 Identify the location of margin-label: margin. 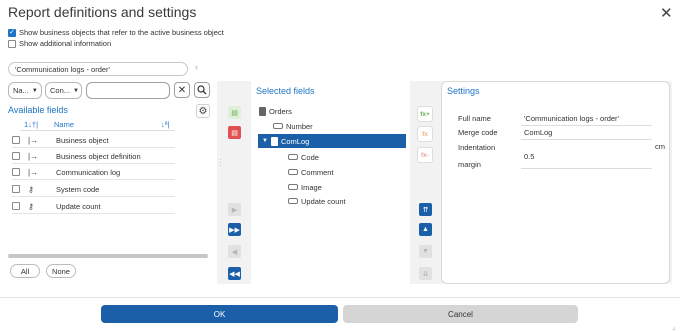
(469, 164).